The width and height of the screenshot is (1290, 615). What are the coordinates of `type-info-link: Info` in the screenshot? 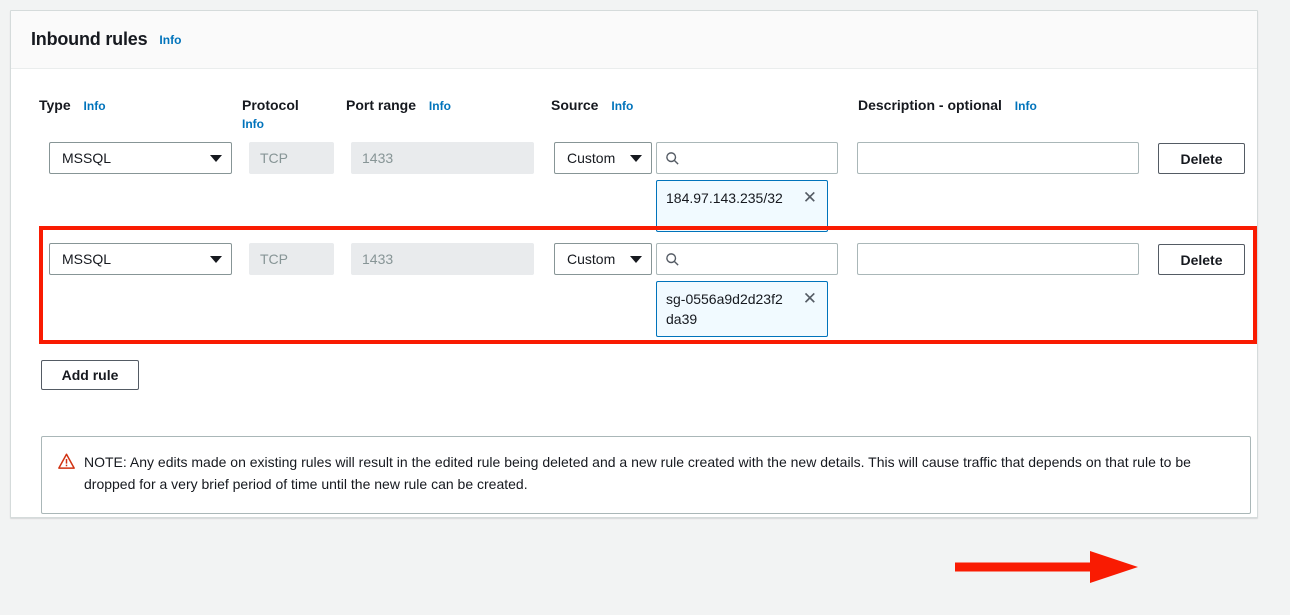 It's located at (95, 106).